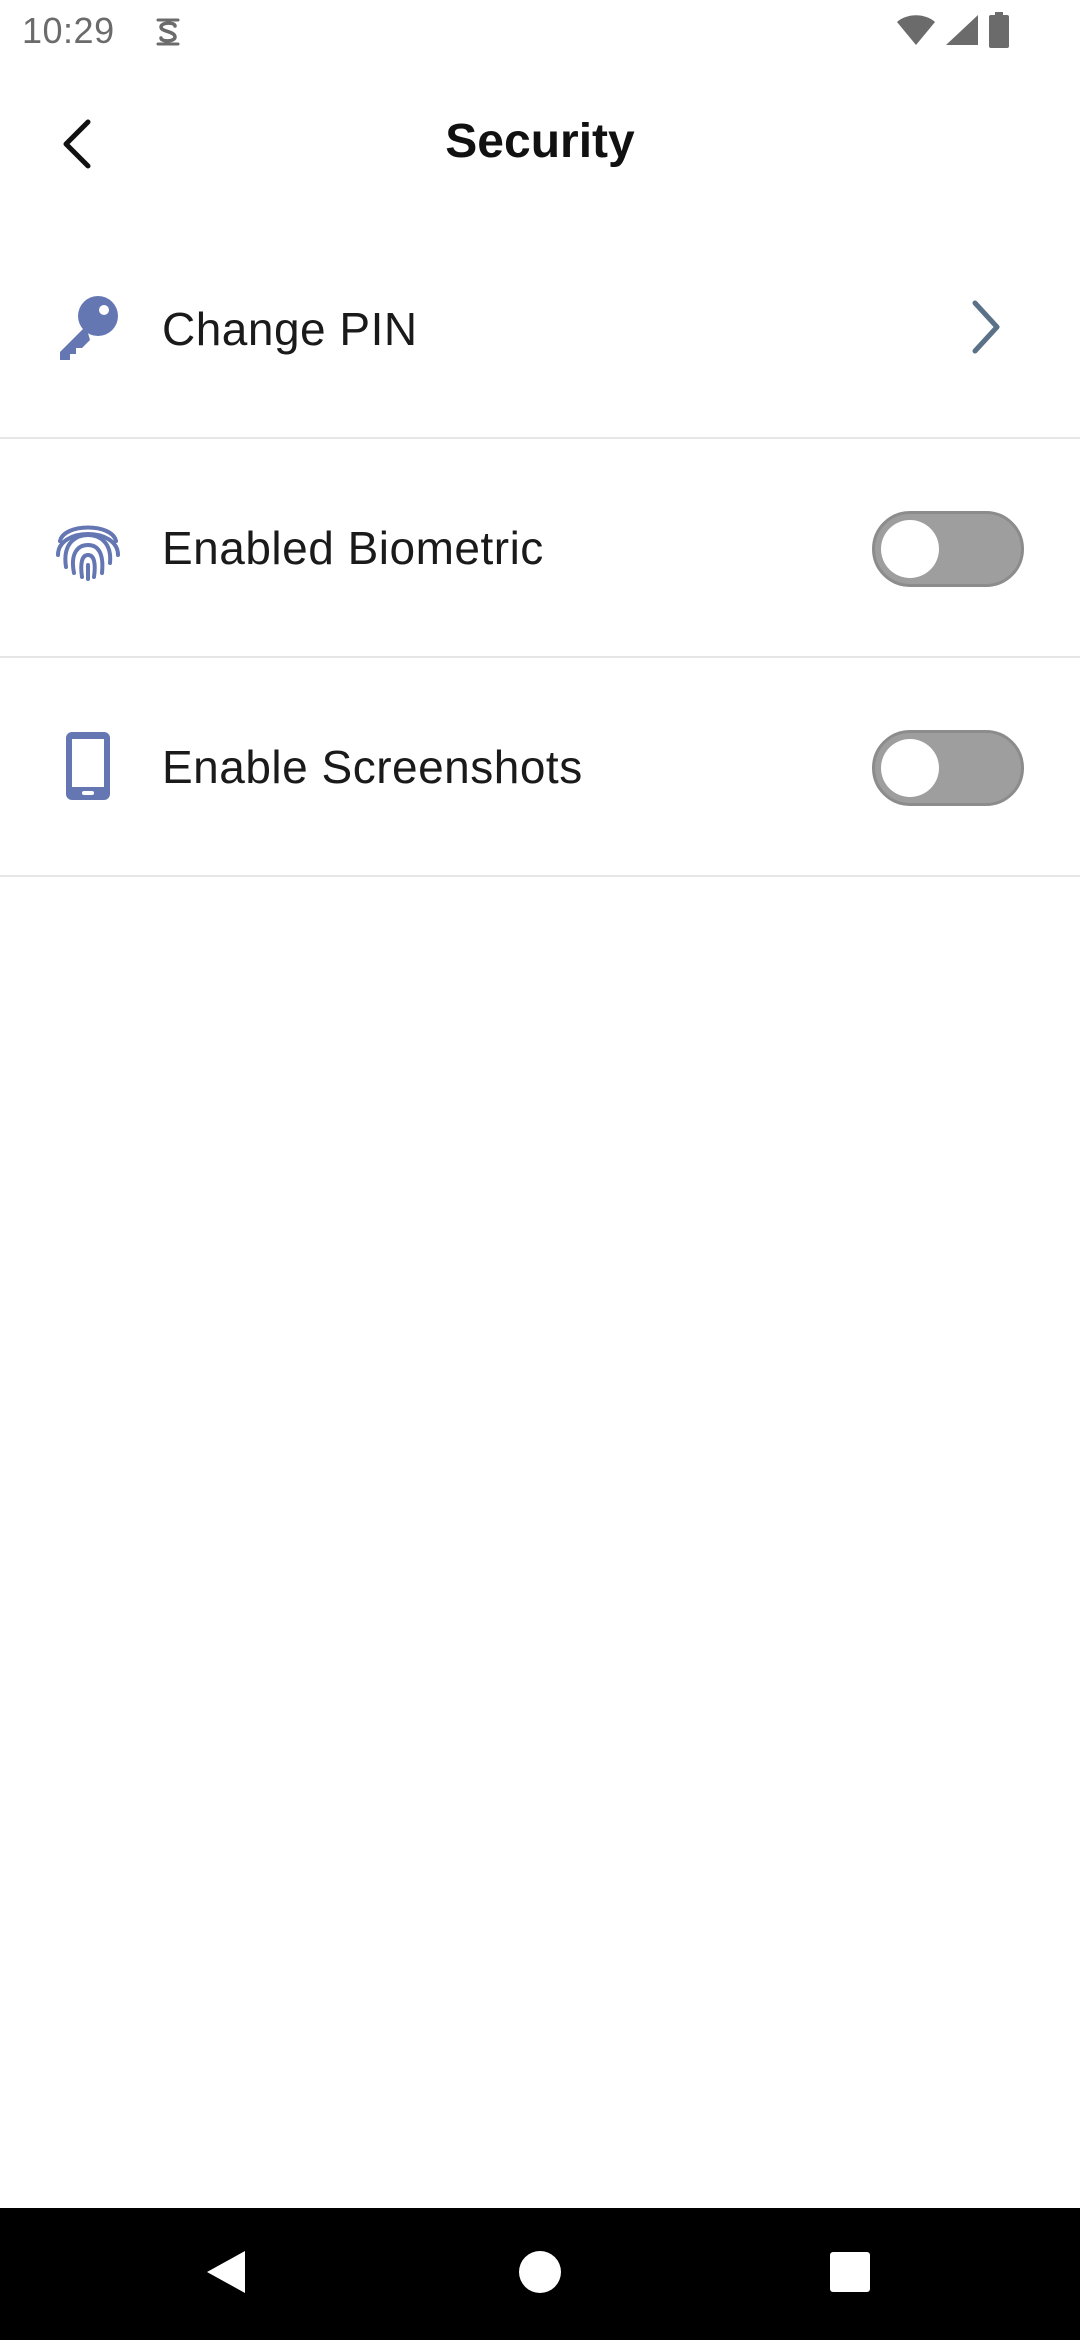 The height and width of the screenshot is (2340, 1080). Describe the element at coordinates (88, 766) in the screenshot. I see `phone-icon` at that location.